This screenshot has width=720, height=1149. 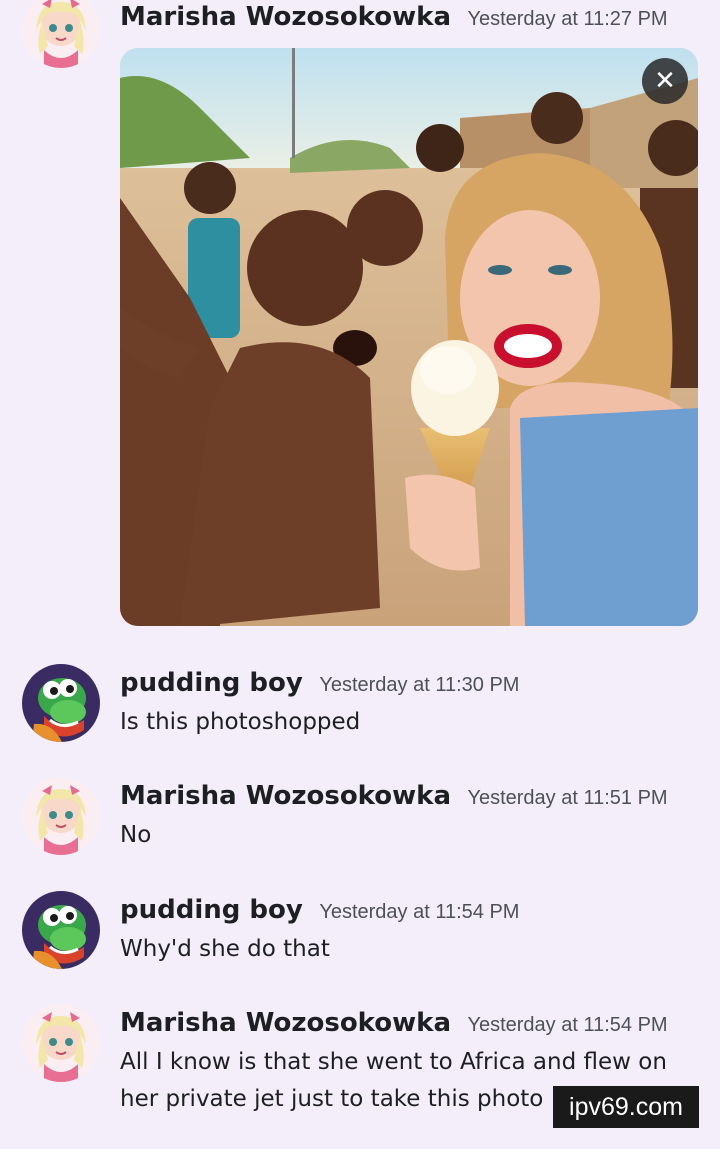 I want to click on message-text: Why'd she do that, so click(x=225, y=949).